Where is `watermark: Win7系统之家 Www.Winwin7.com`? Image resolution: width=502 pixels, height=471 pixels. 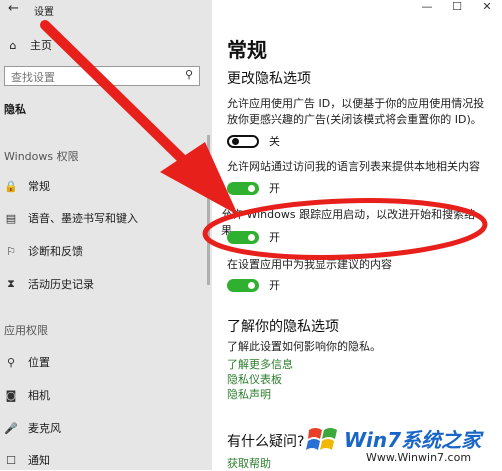 watermark: Win7系统之家 Www.Winwin7.com is located at coordinates (400, 443).